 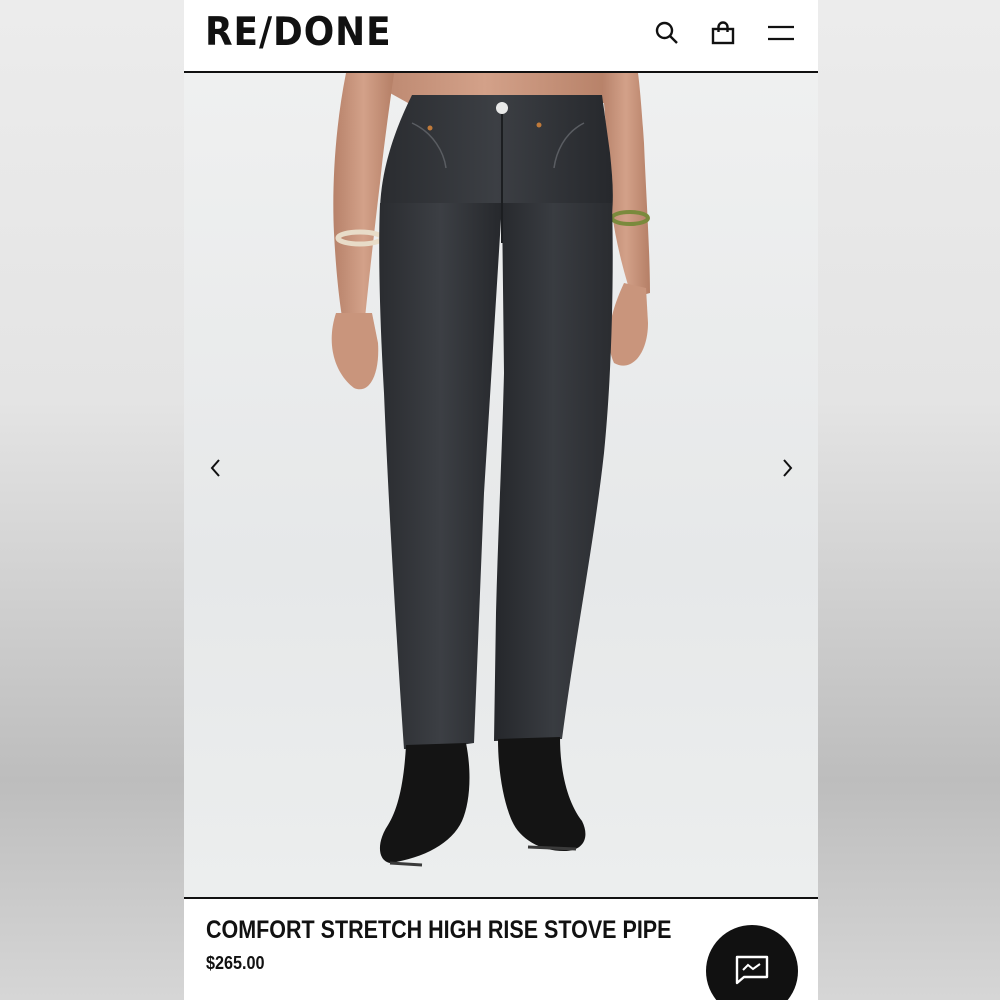 I want to click on search-icon, so click(x=667, y=33).